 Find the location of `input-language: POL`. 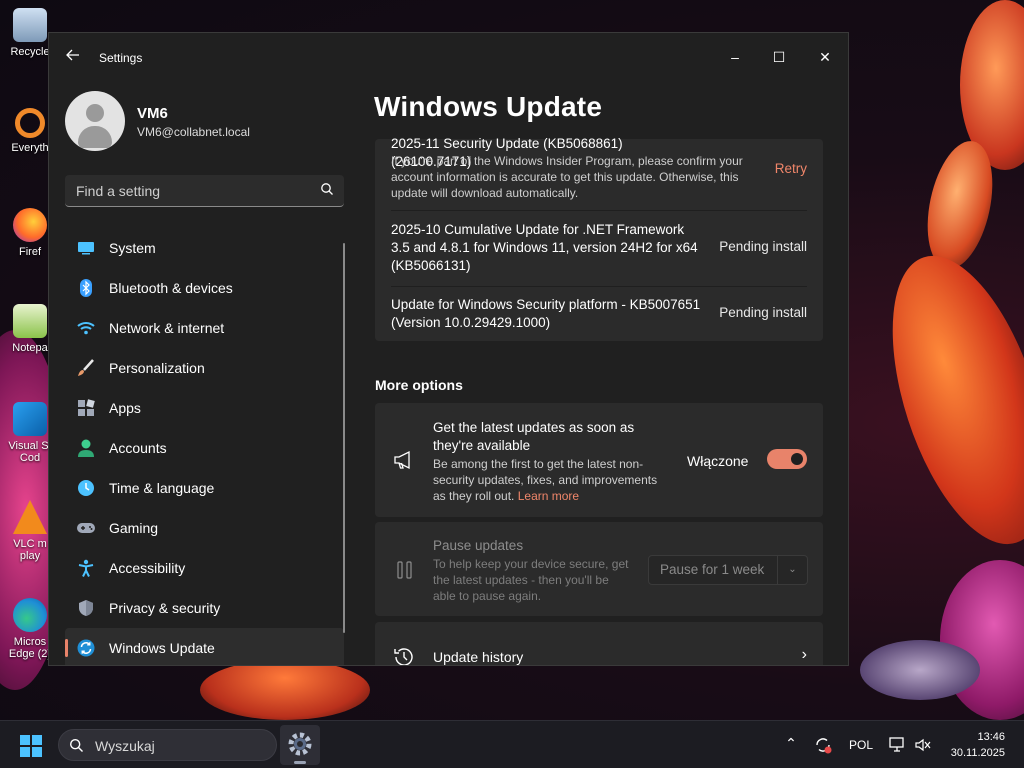

input-language: POL is located at coordinates (861, 745).